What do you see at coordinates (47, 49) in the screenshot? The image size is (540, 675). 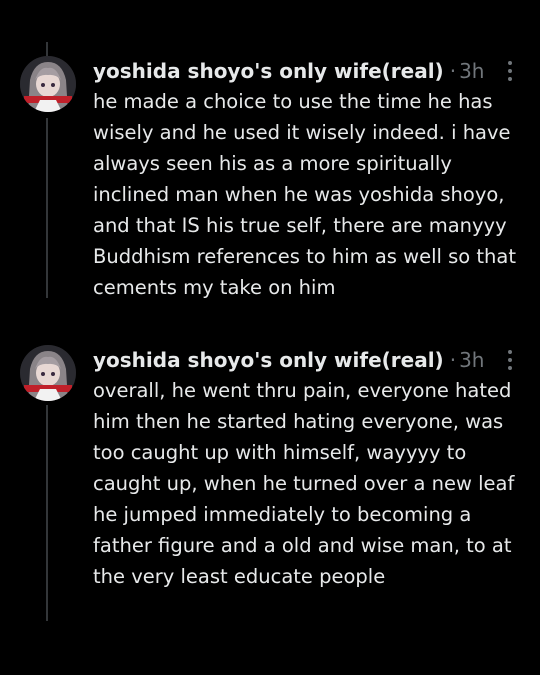 I see `thread-line-top` at bounding box center [47, 49].